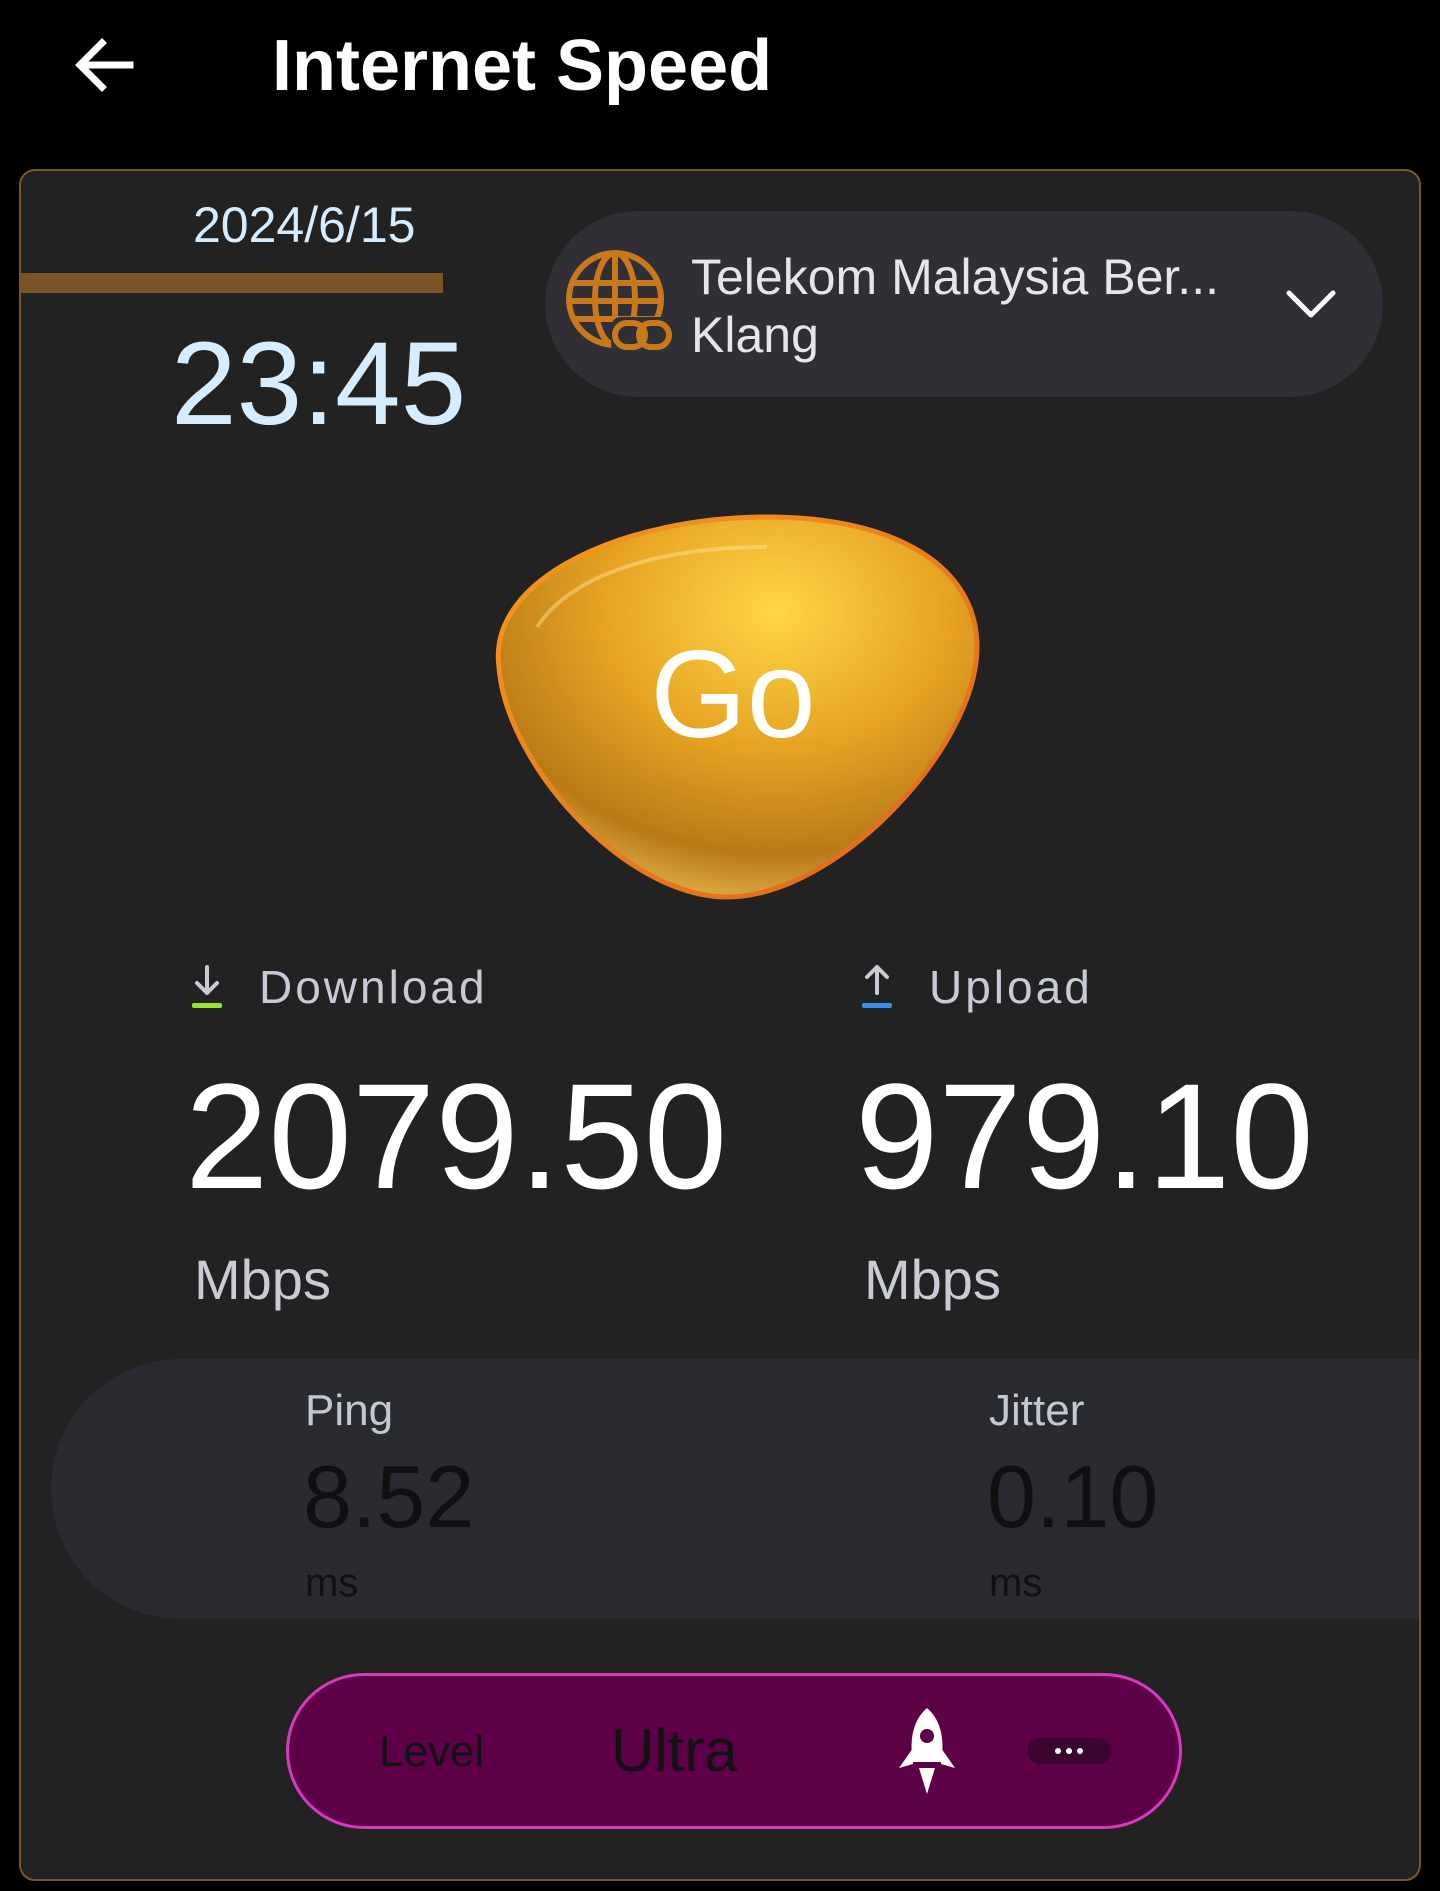 This screenshot has width=1440, height=1891. Describe the element at coordinates (877, 986) in the screenshot. I see `upload-arrow-icon` at that location.